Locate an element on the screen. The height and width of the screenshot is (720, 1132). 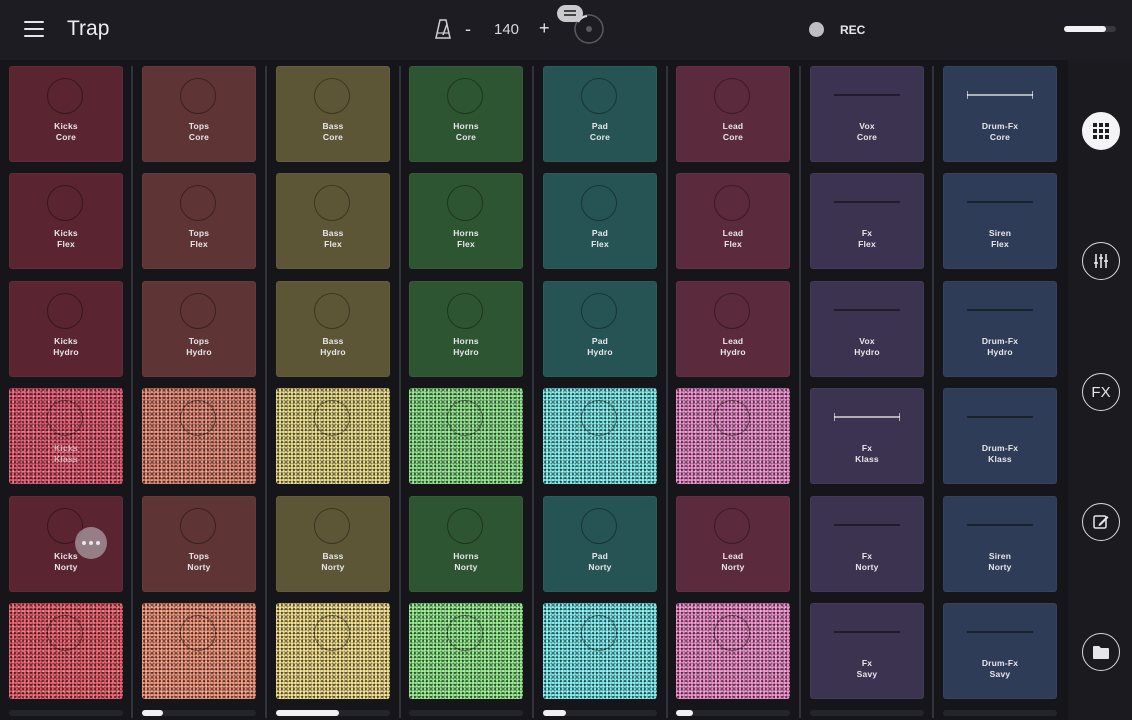
pad: Pad Flex is located at coordinates (600, 221).